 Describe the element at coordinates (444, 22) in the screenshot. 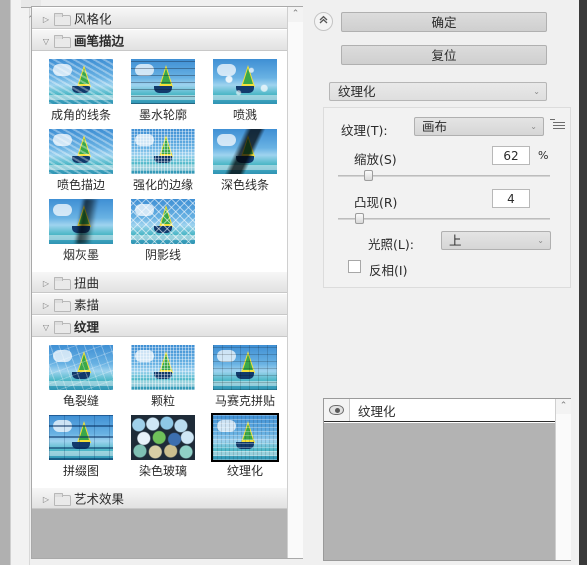

I see `ok-button: 确定` at that location.